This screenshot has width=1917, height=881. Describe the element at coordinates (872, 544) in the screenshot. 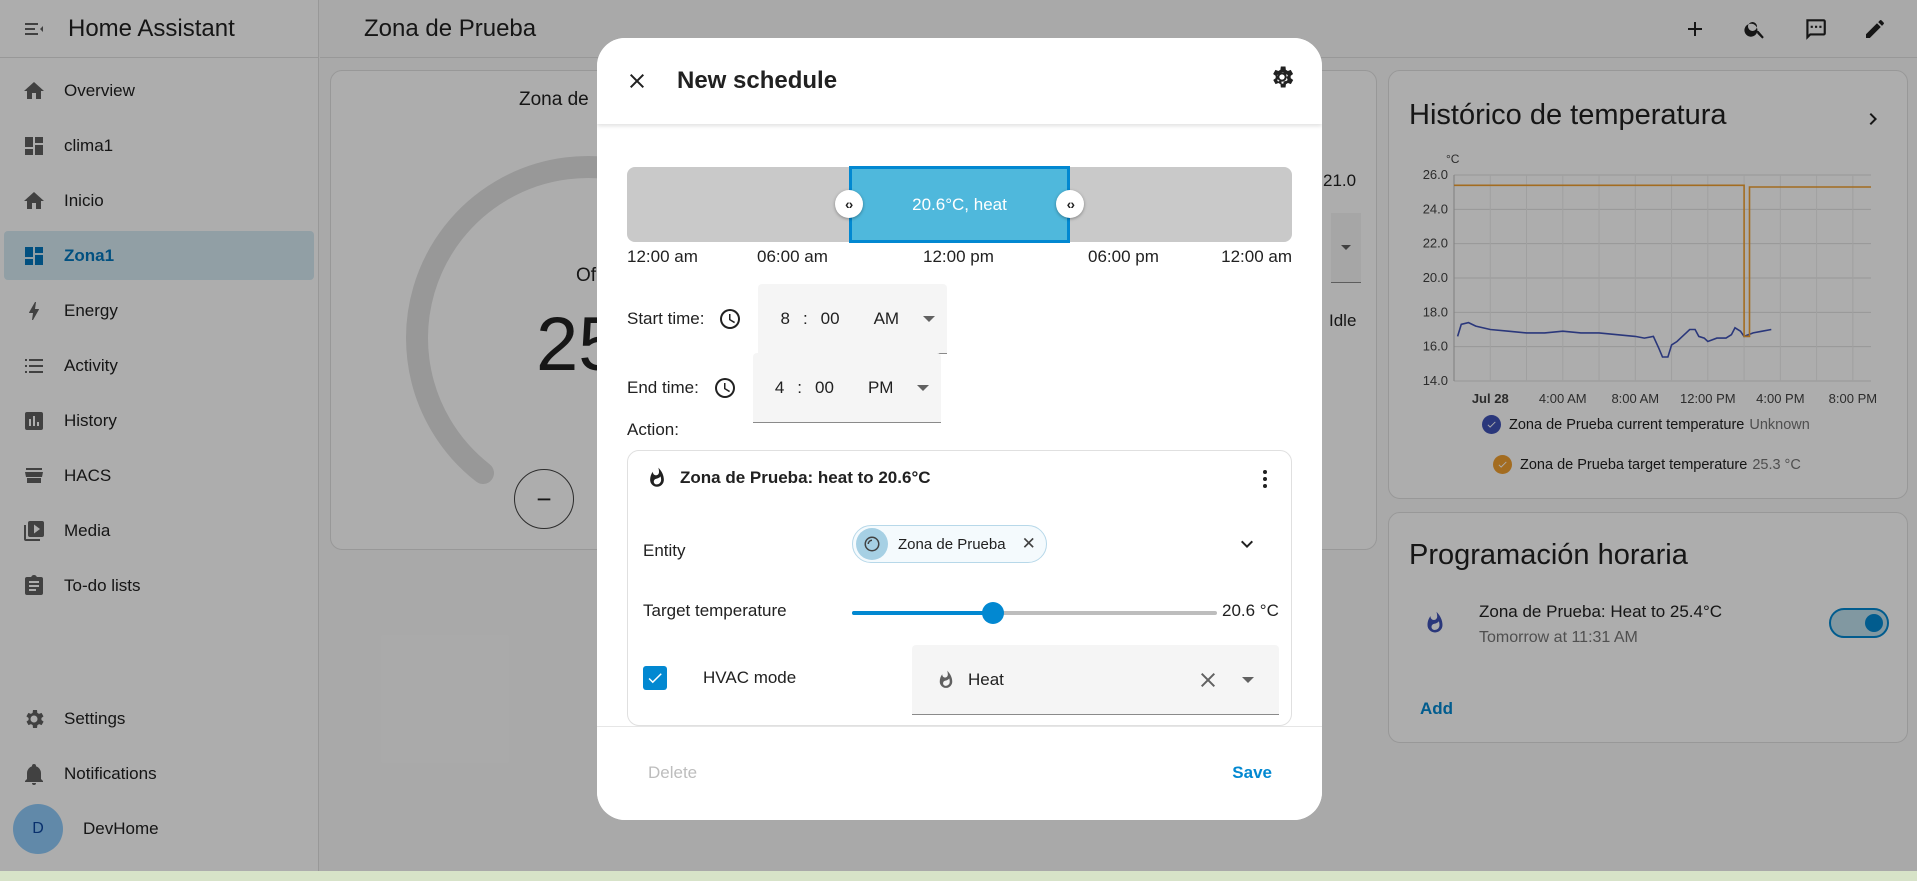

I see `thermostat-icon` at that location.